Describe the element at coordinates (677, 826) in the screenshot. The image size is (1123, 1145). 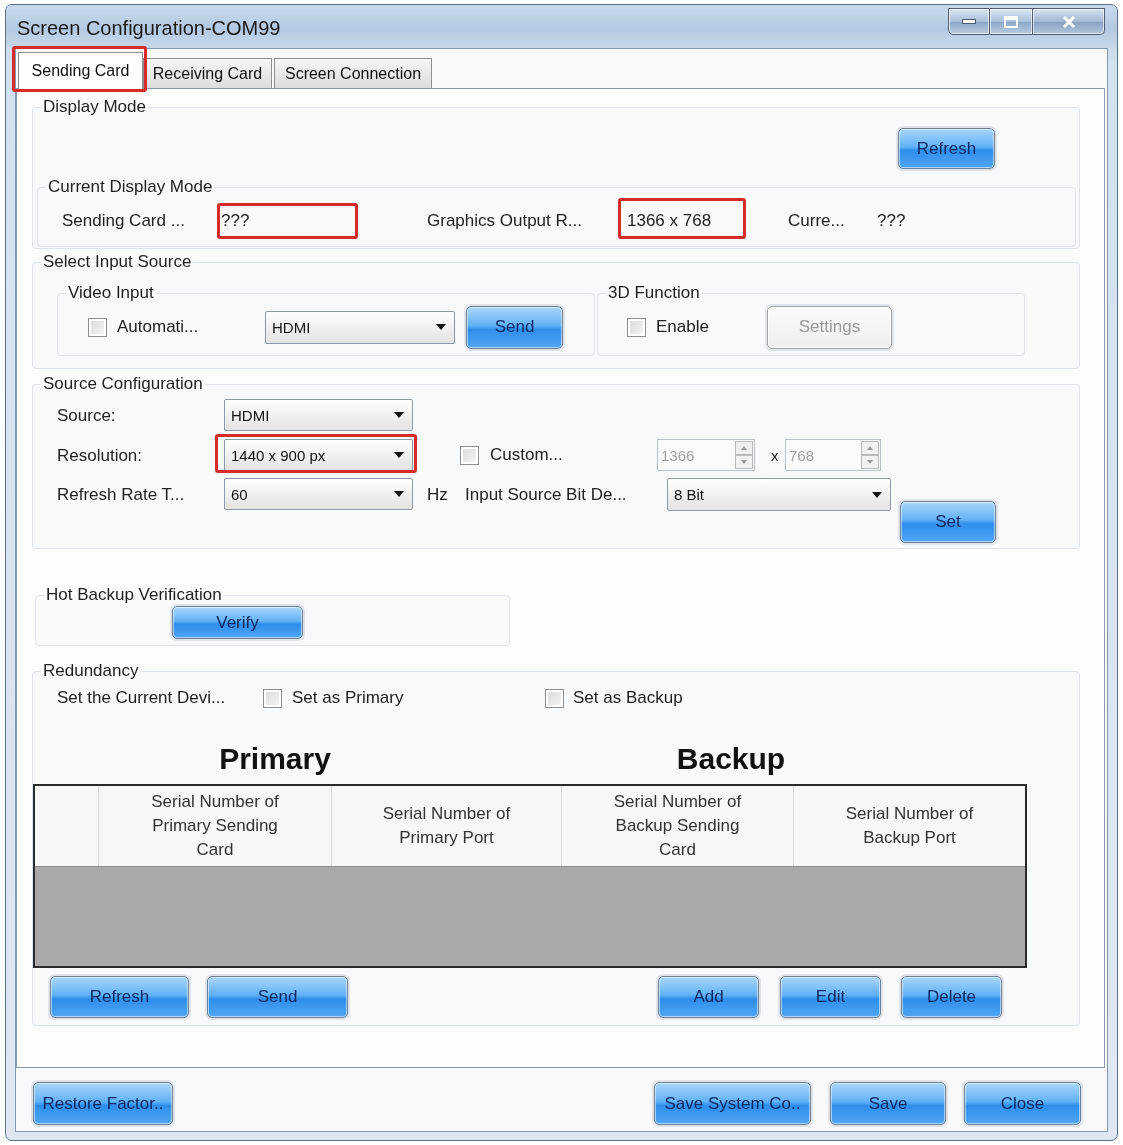
I see `column-header: Serial Number of Backup Sending Card` at that location.